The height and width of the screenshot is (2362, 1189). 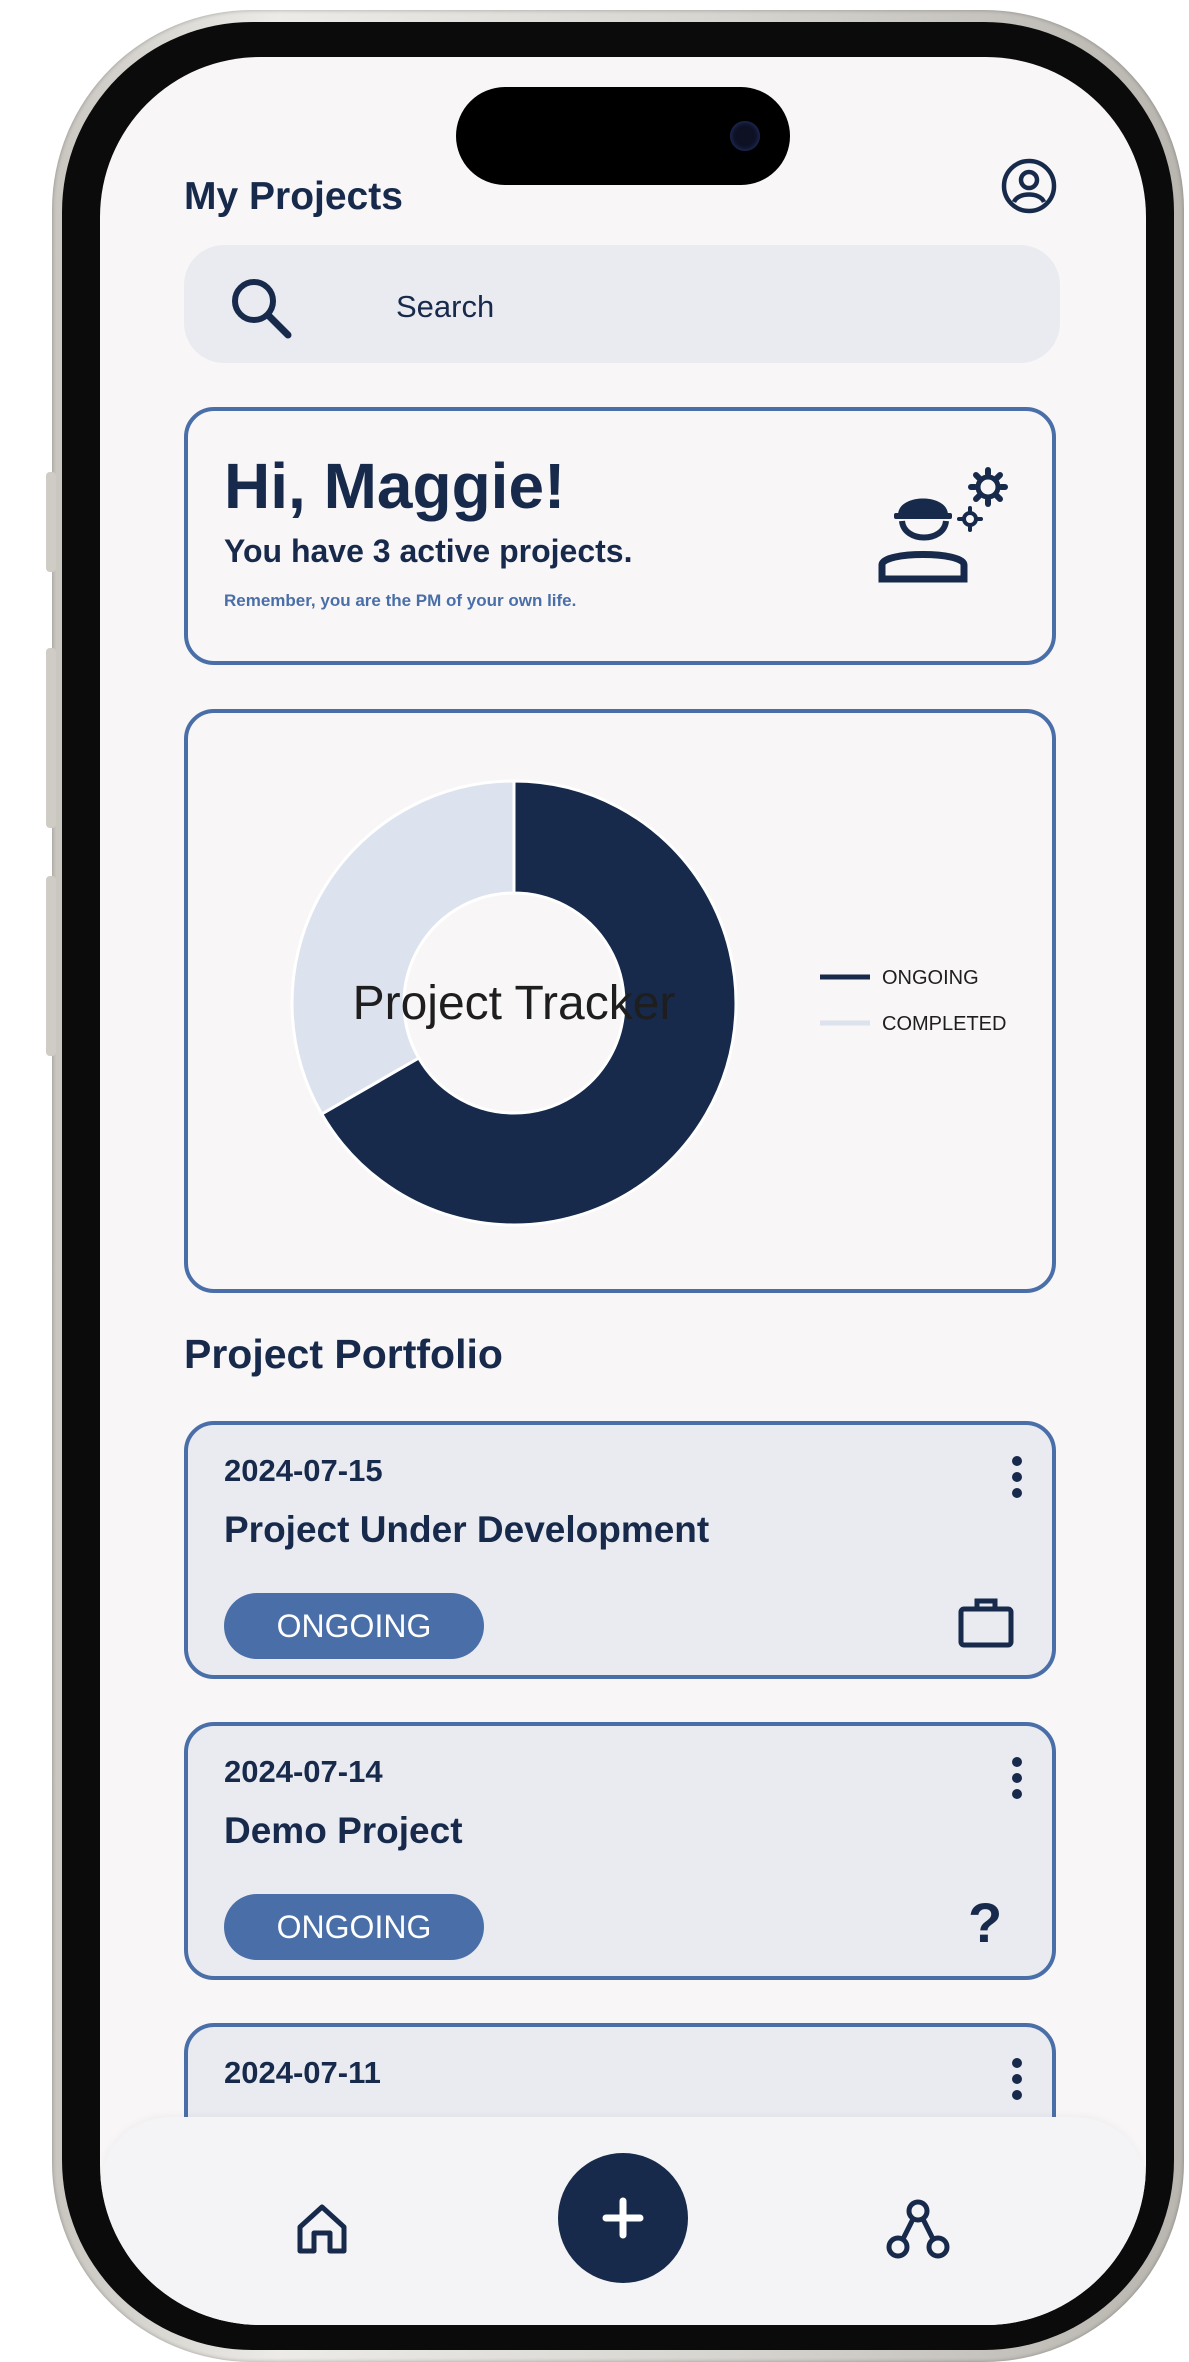 What do you see at coordinates (944, 1024) in the screenshot?
I see `legend-label-completed: COMPLETED` at bounding box center [944, 1024].